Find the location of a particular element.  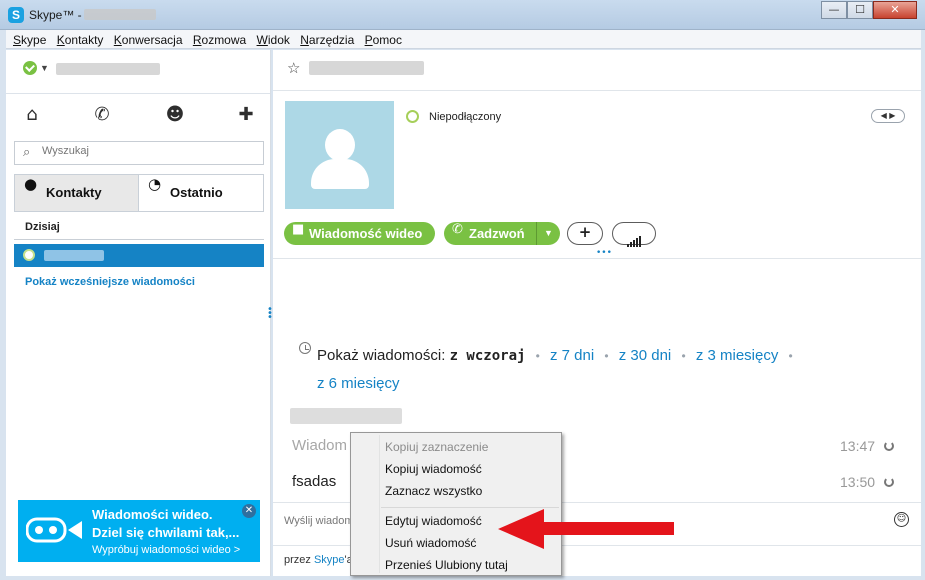

call-label: Zadzwoń is located at coordinates (497, 233).